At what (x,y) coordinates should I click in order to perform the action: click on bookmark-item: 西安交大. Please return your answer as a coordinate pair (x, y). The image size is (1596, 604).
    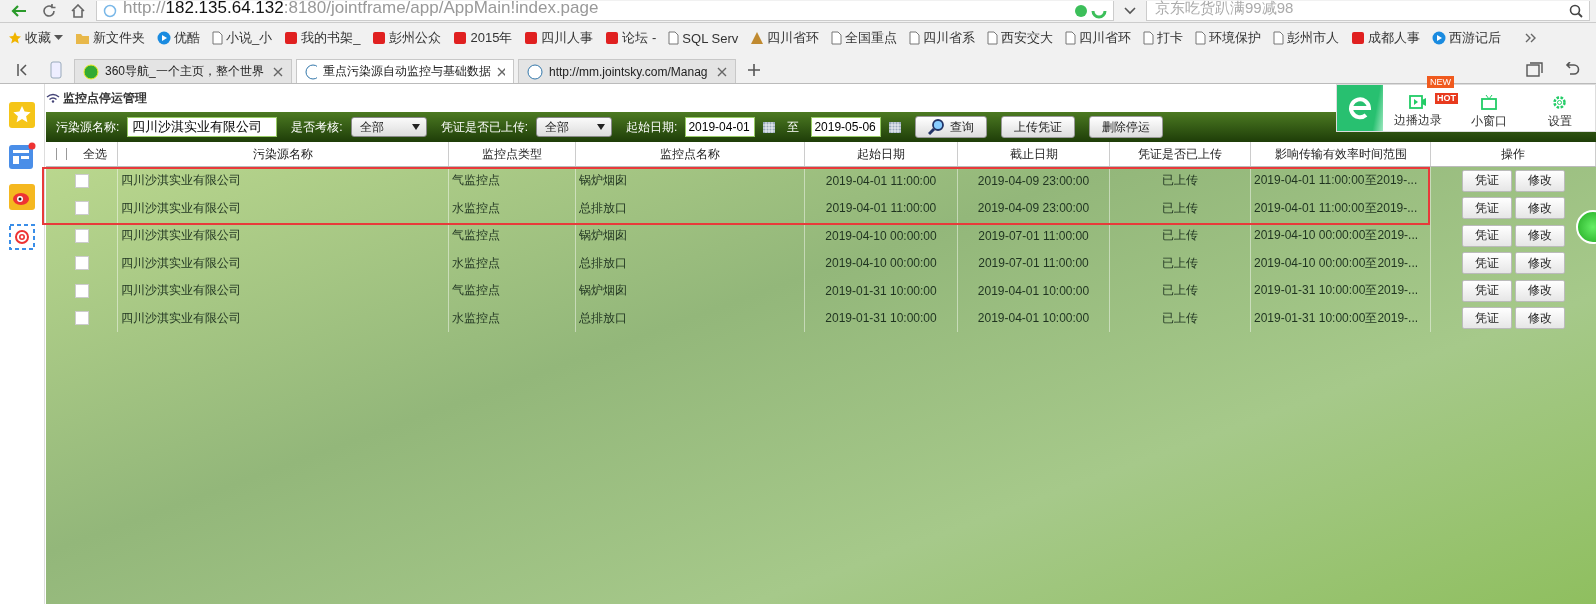
    Looking at the image, I should click on (1020, 38).